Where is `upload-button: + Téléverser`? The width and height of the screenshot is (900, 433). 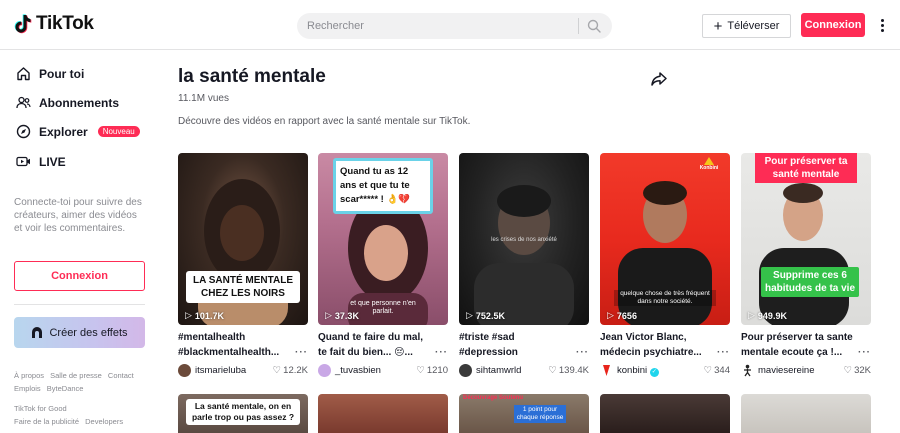 upload-button: + Téléverser is located at coordinates (746, 26).